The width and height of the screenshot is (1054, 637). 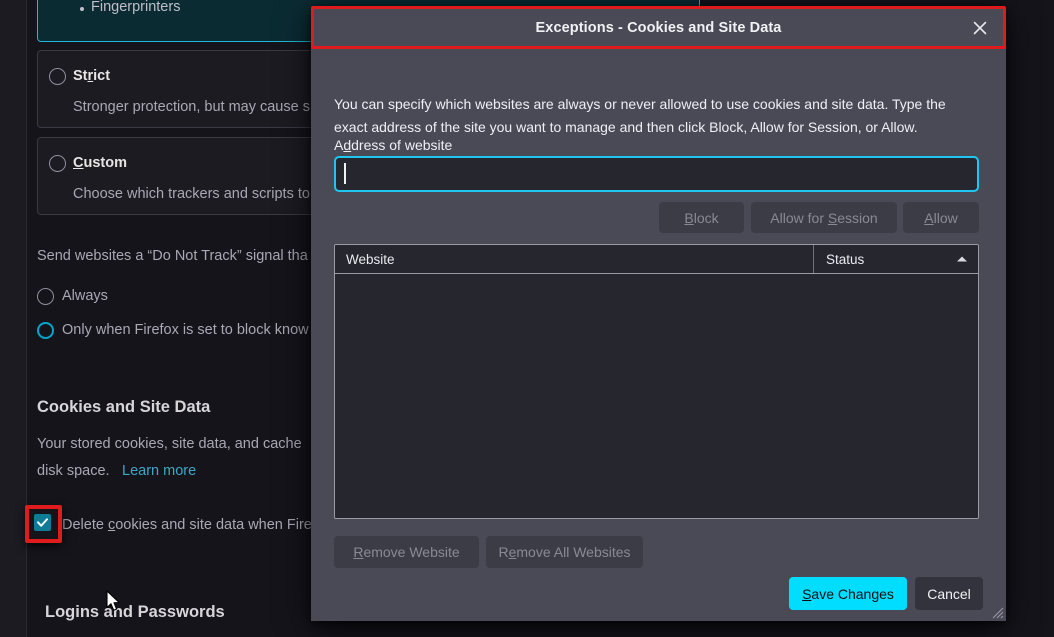 I want to click on dialog-title-bar: Exceptions - Cookies and Site Data, so click(x=658, y=27).